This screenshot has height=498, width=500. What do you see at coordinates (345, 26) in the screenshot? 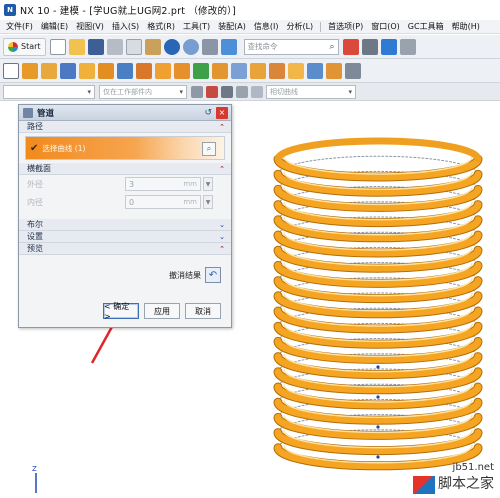
I see `menu-preferences: 首选项(P)` at bounding box center [345, 26].